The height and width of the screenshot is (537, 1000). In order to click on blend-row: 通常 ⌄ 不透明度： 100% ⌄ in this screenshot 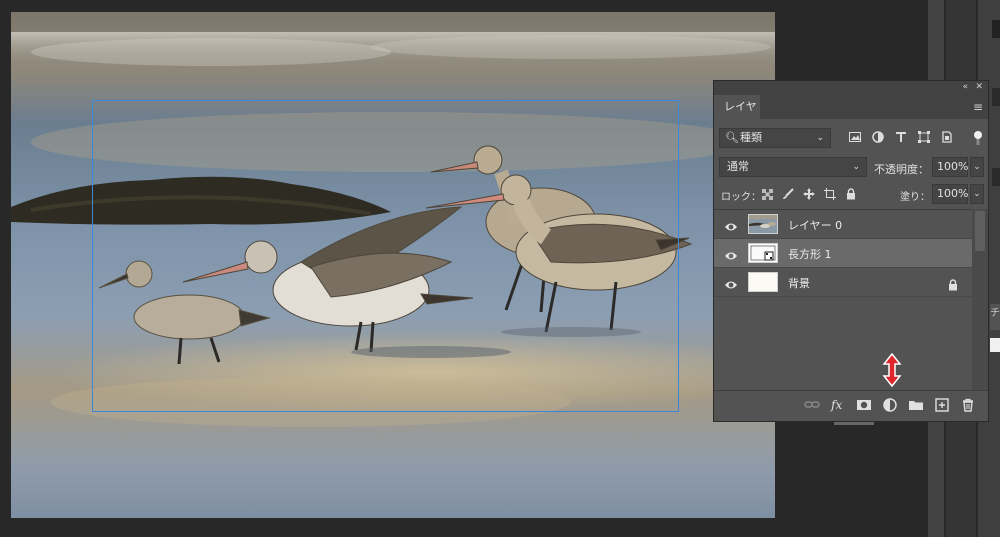, I will do `click(851, 167)`.